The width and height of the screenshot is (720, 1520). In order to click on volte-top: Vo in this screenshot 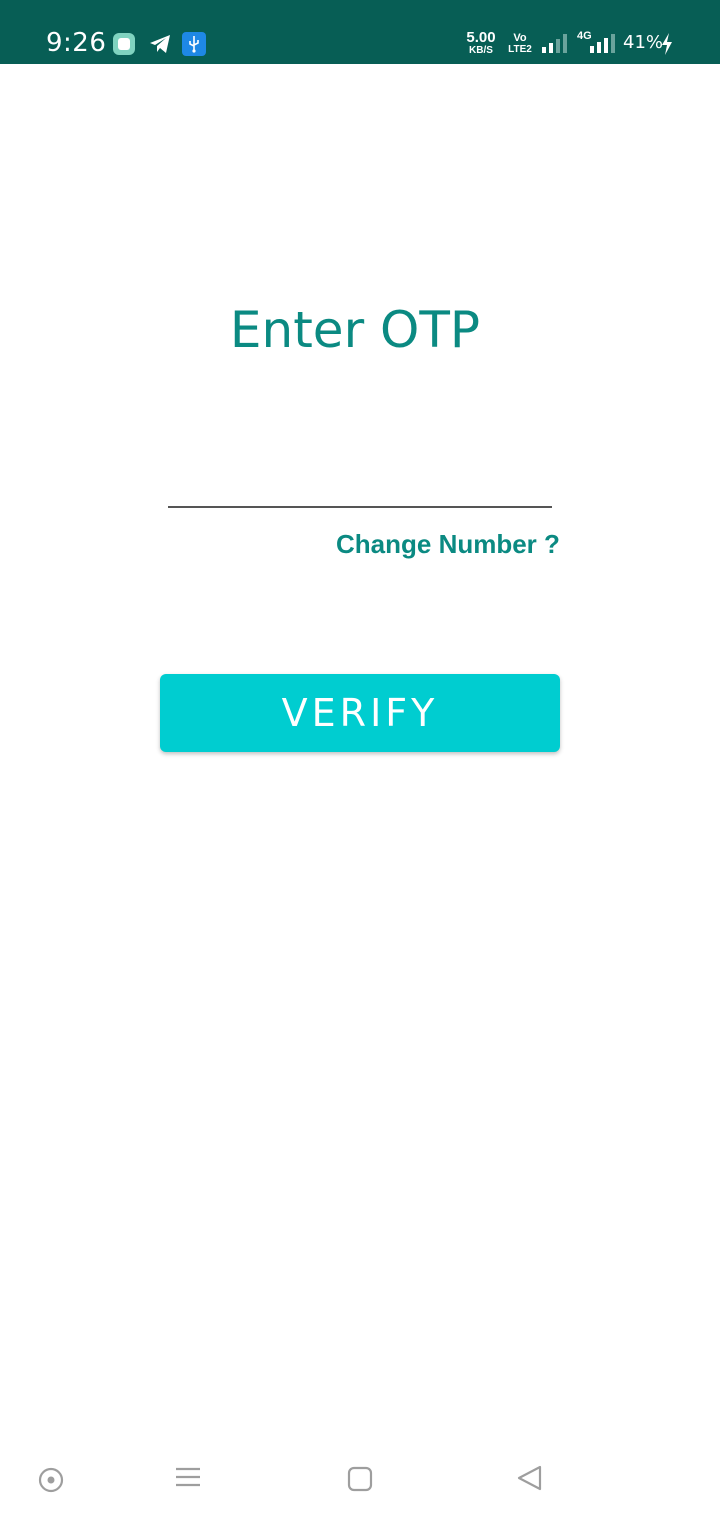, I will do `click(520, 38)`.